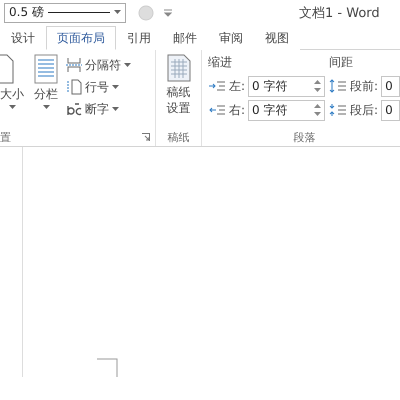 This screenshot has width=400, height=400. What do you see at coordinates (98, 87) in the screenshot?
I see `menu-button: 行号` at bounding box center [98, 87].